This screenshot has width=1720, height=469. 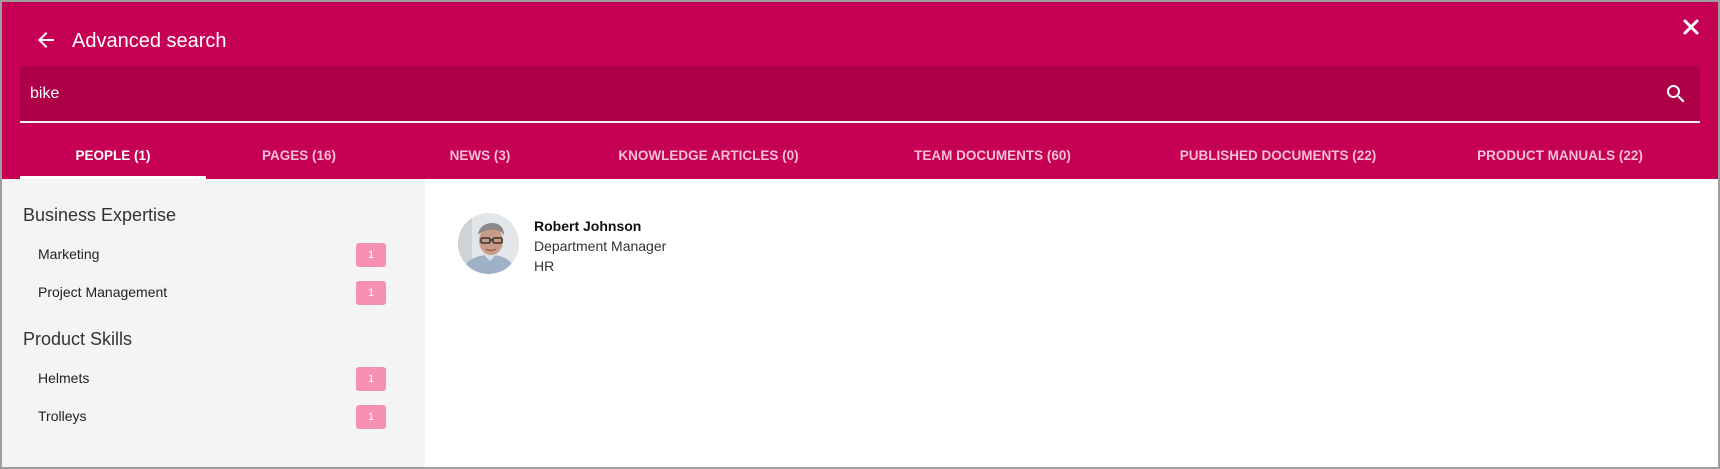 I want to click on facet-item-project-management: Project Management 1, so click(x=212, y=293).